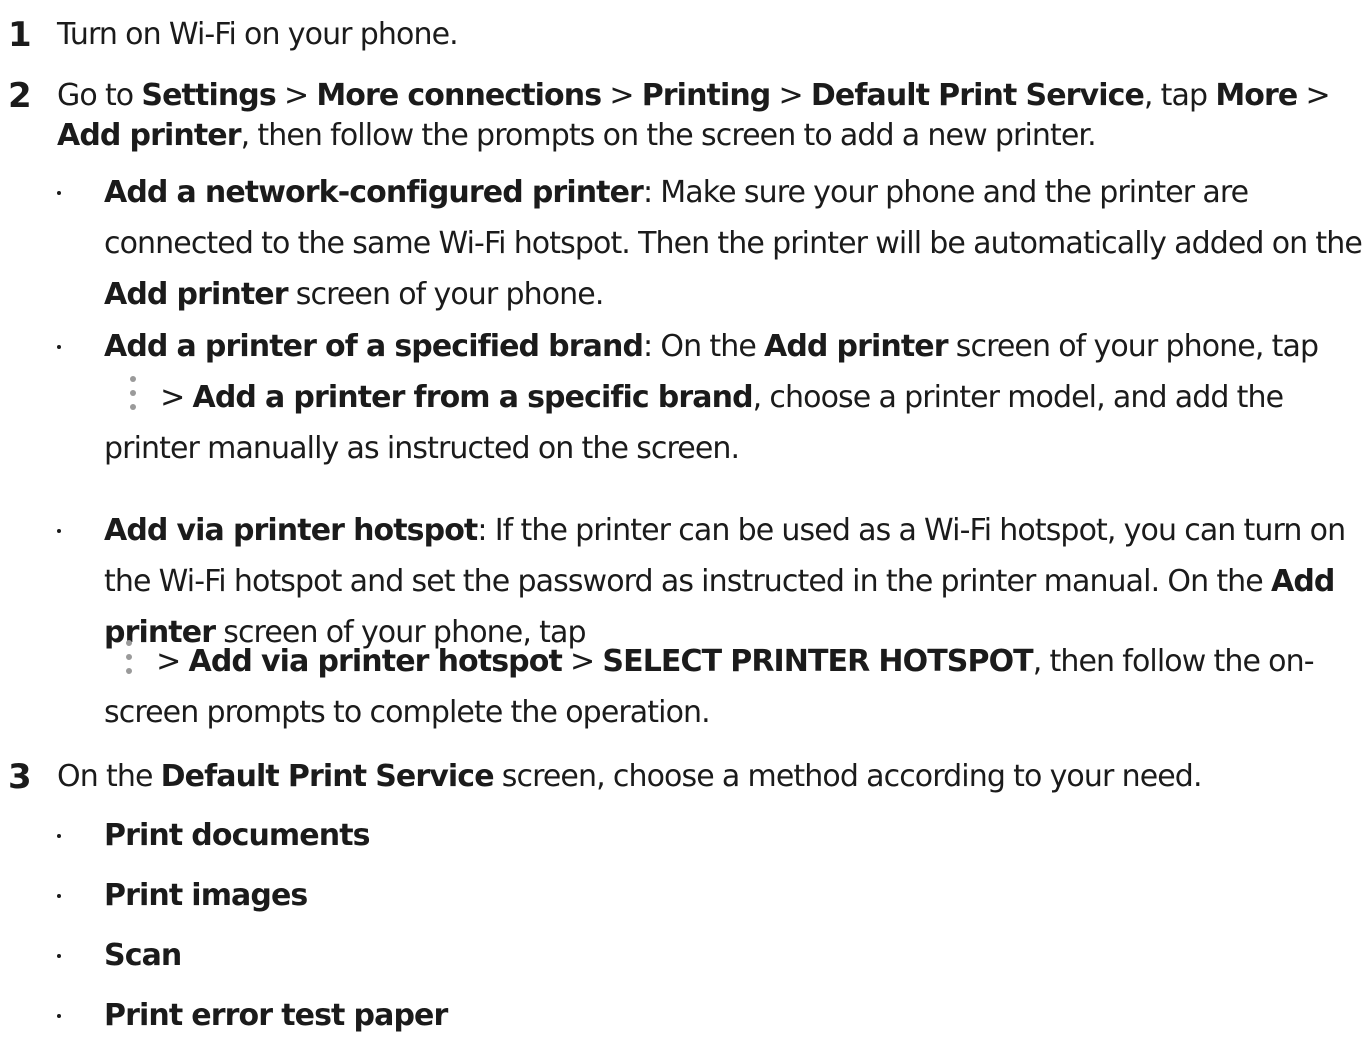 Image resolution: width=1368 pixels, height=1041 pixels. I want to click on ui-term: SELECT PRINTER HOTSPOT, so click(817, 661).